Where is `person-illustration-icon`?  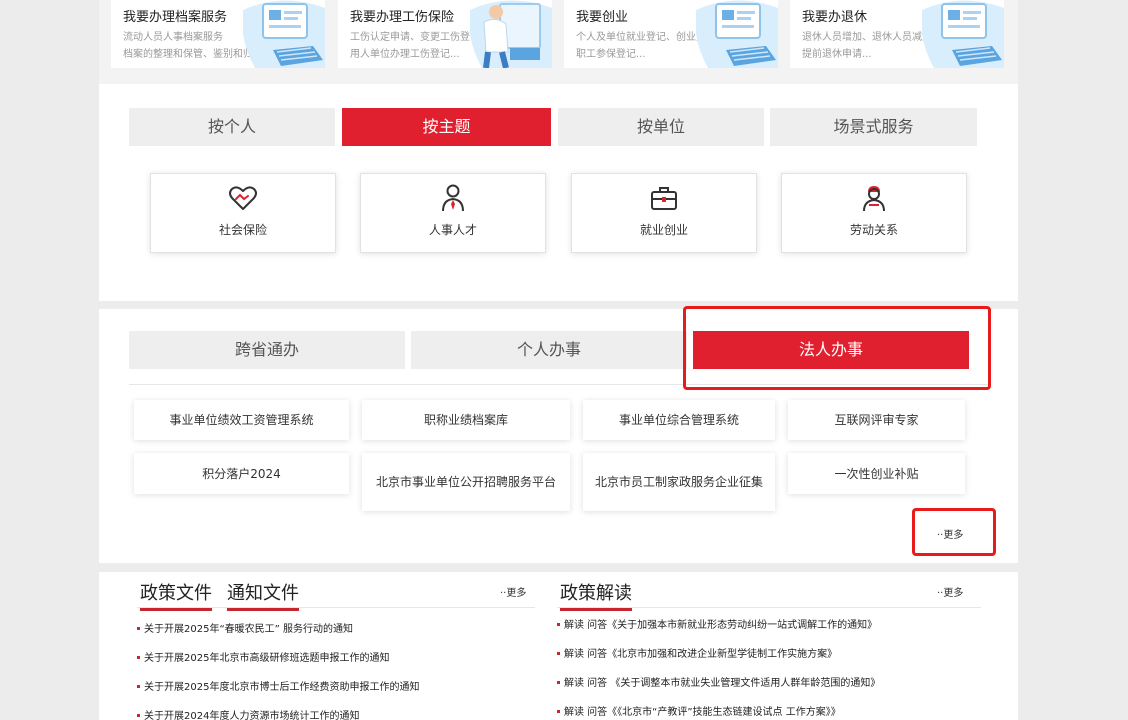
person-illustration-icon is located at coordinates (511, 34).